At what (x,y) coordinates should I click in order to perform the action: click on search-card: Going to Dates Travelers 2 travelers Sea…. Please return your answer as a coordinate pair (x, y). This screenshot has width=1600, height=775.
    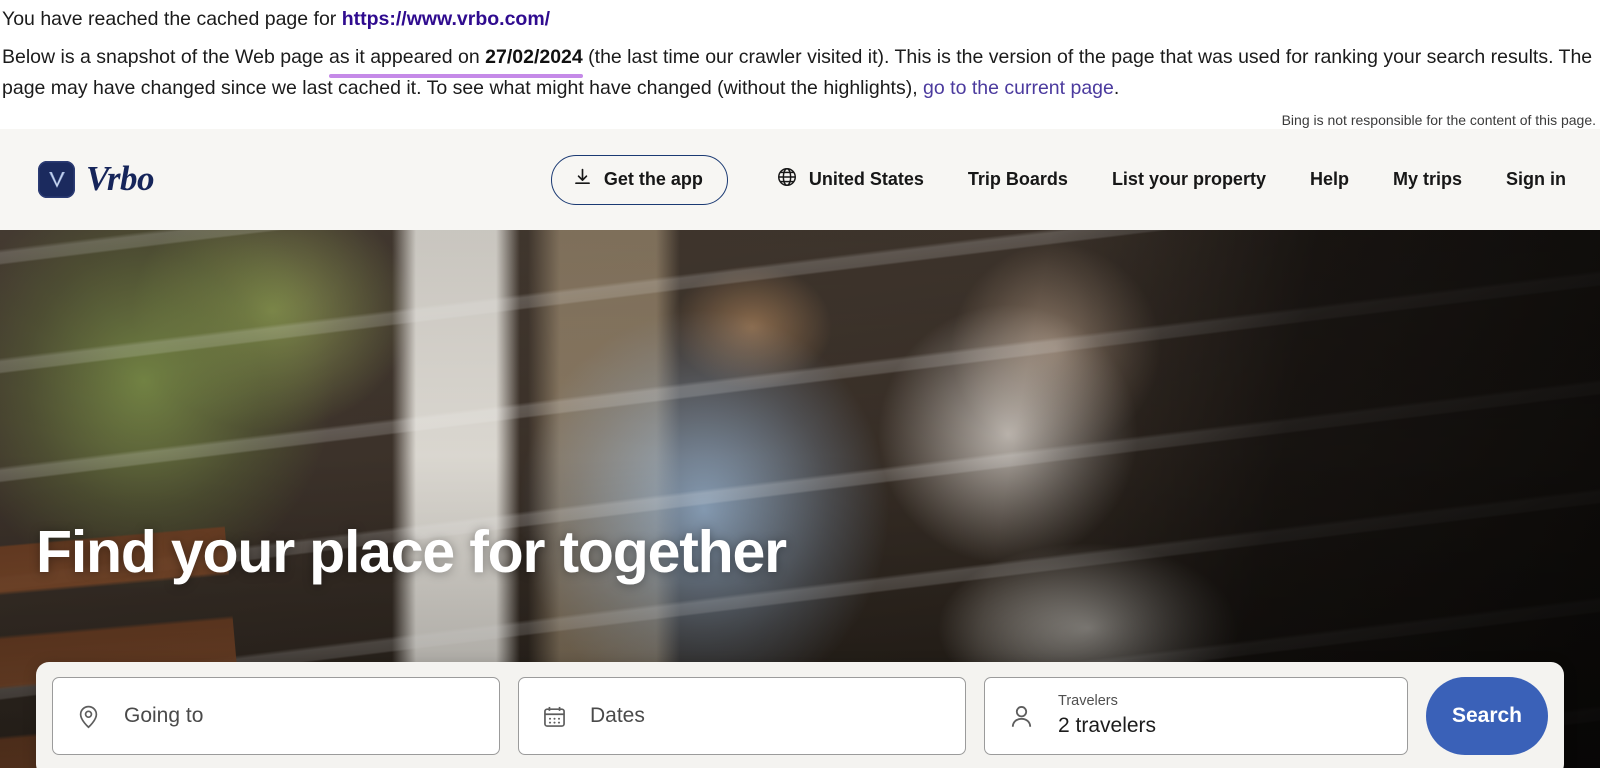
    Looking at the image, I should click on (800, 715).